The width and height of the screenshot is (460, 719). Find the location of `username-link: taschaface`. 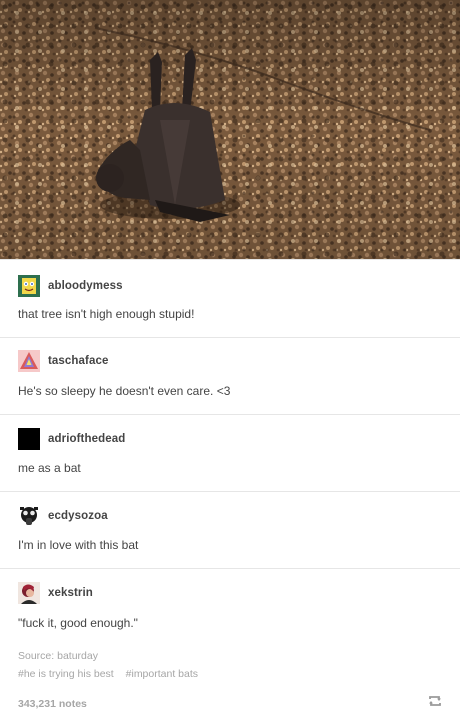

username-link: taschaface is located at coordinates (78, 361).